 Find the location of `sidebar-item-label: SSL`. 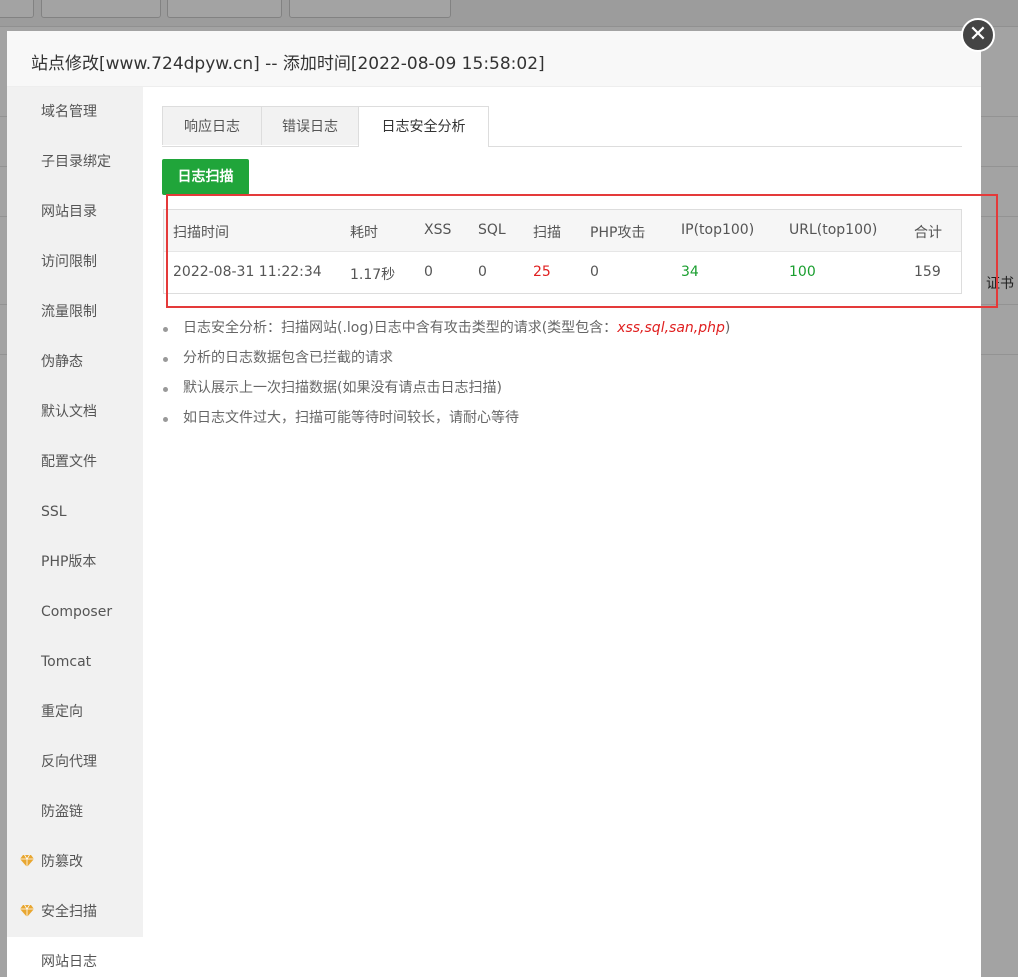

sidebar-item-label: SSL is located at coordinates (54, 512).